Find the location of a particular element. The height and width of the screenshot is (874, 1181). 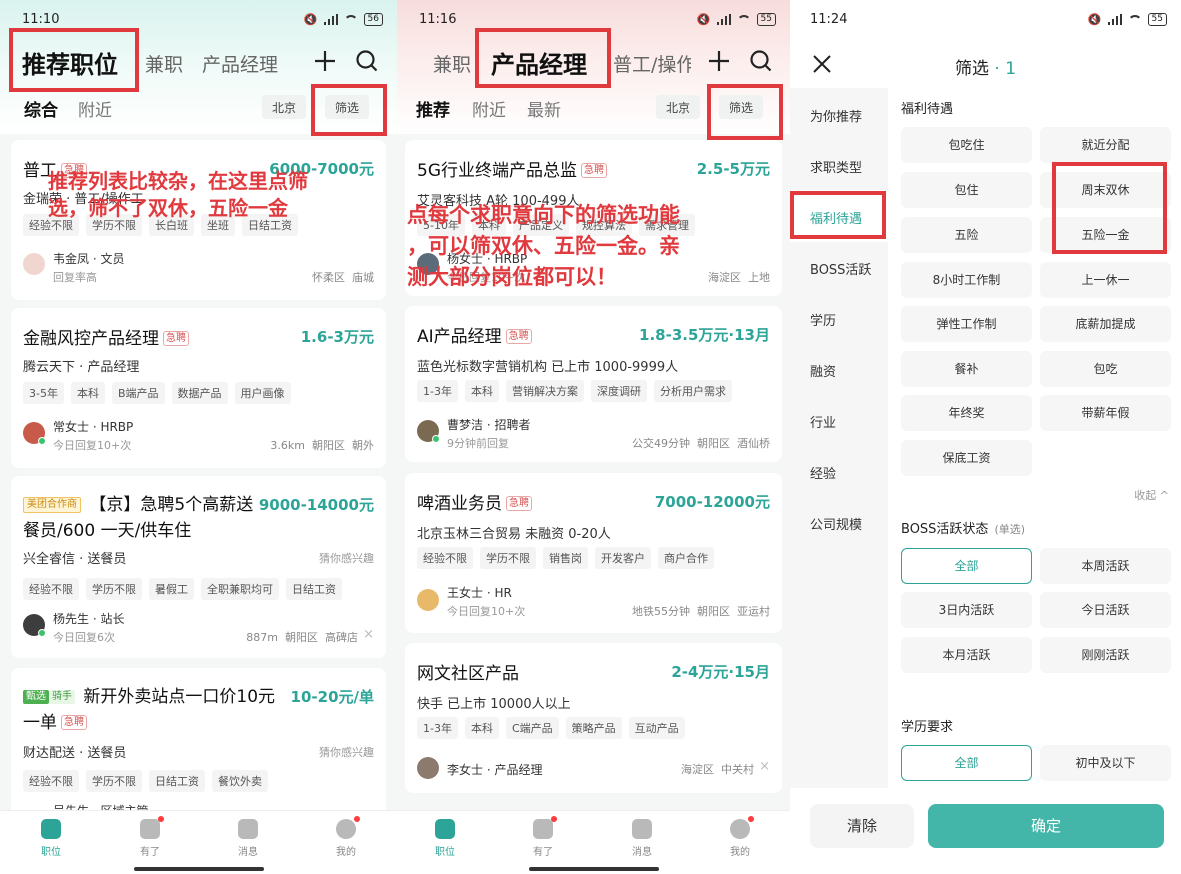

option-boss-active: 今日活跃 is located at coordinates (1105, 610).